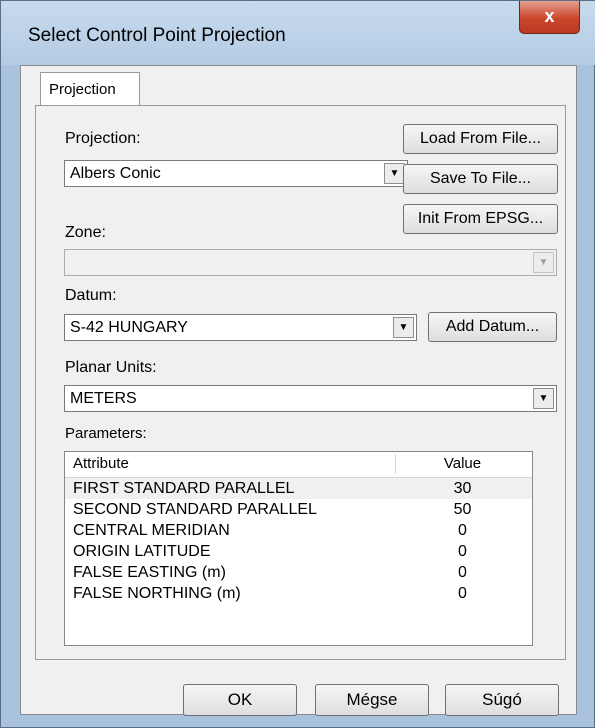 This screenshot has height=728, width=595. I want to click on tab-projection: Projection, so click(90, 89).